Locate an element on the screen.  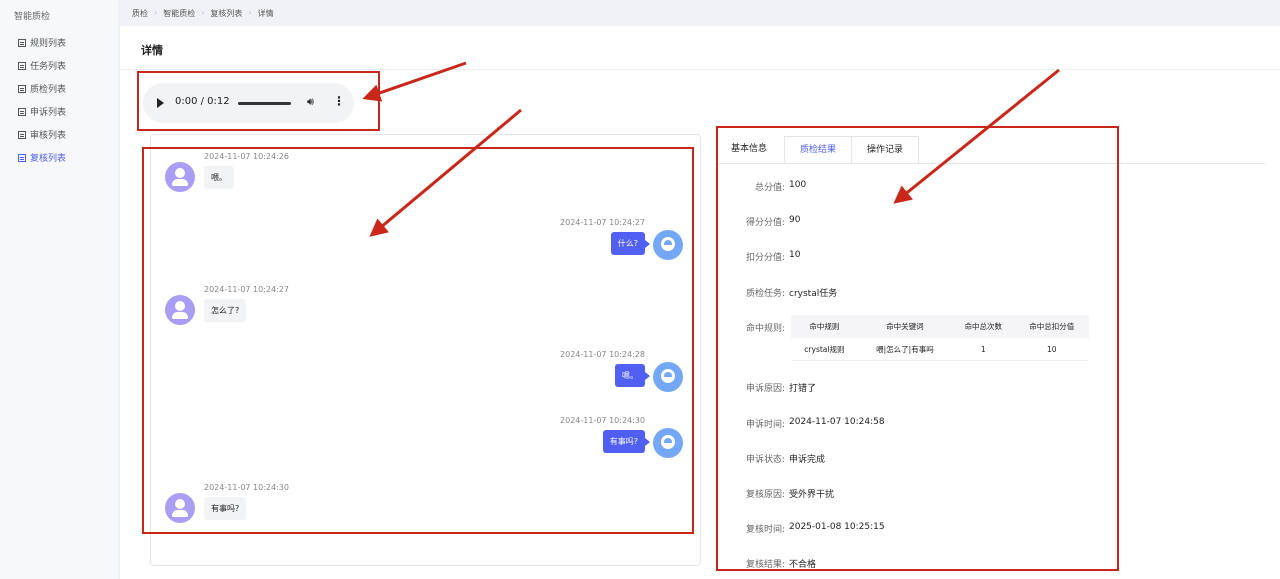
sidebar-item-label: 规则列表 is located at coordinates (48, 44).